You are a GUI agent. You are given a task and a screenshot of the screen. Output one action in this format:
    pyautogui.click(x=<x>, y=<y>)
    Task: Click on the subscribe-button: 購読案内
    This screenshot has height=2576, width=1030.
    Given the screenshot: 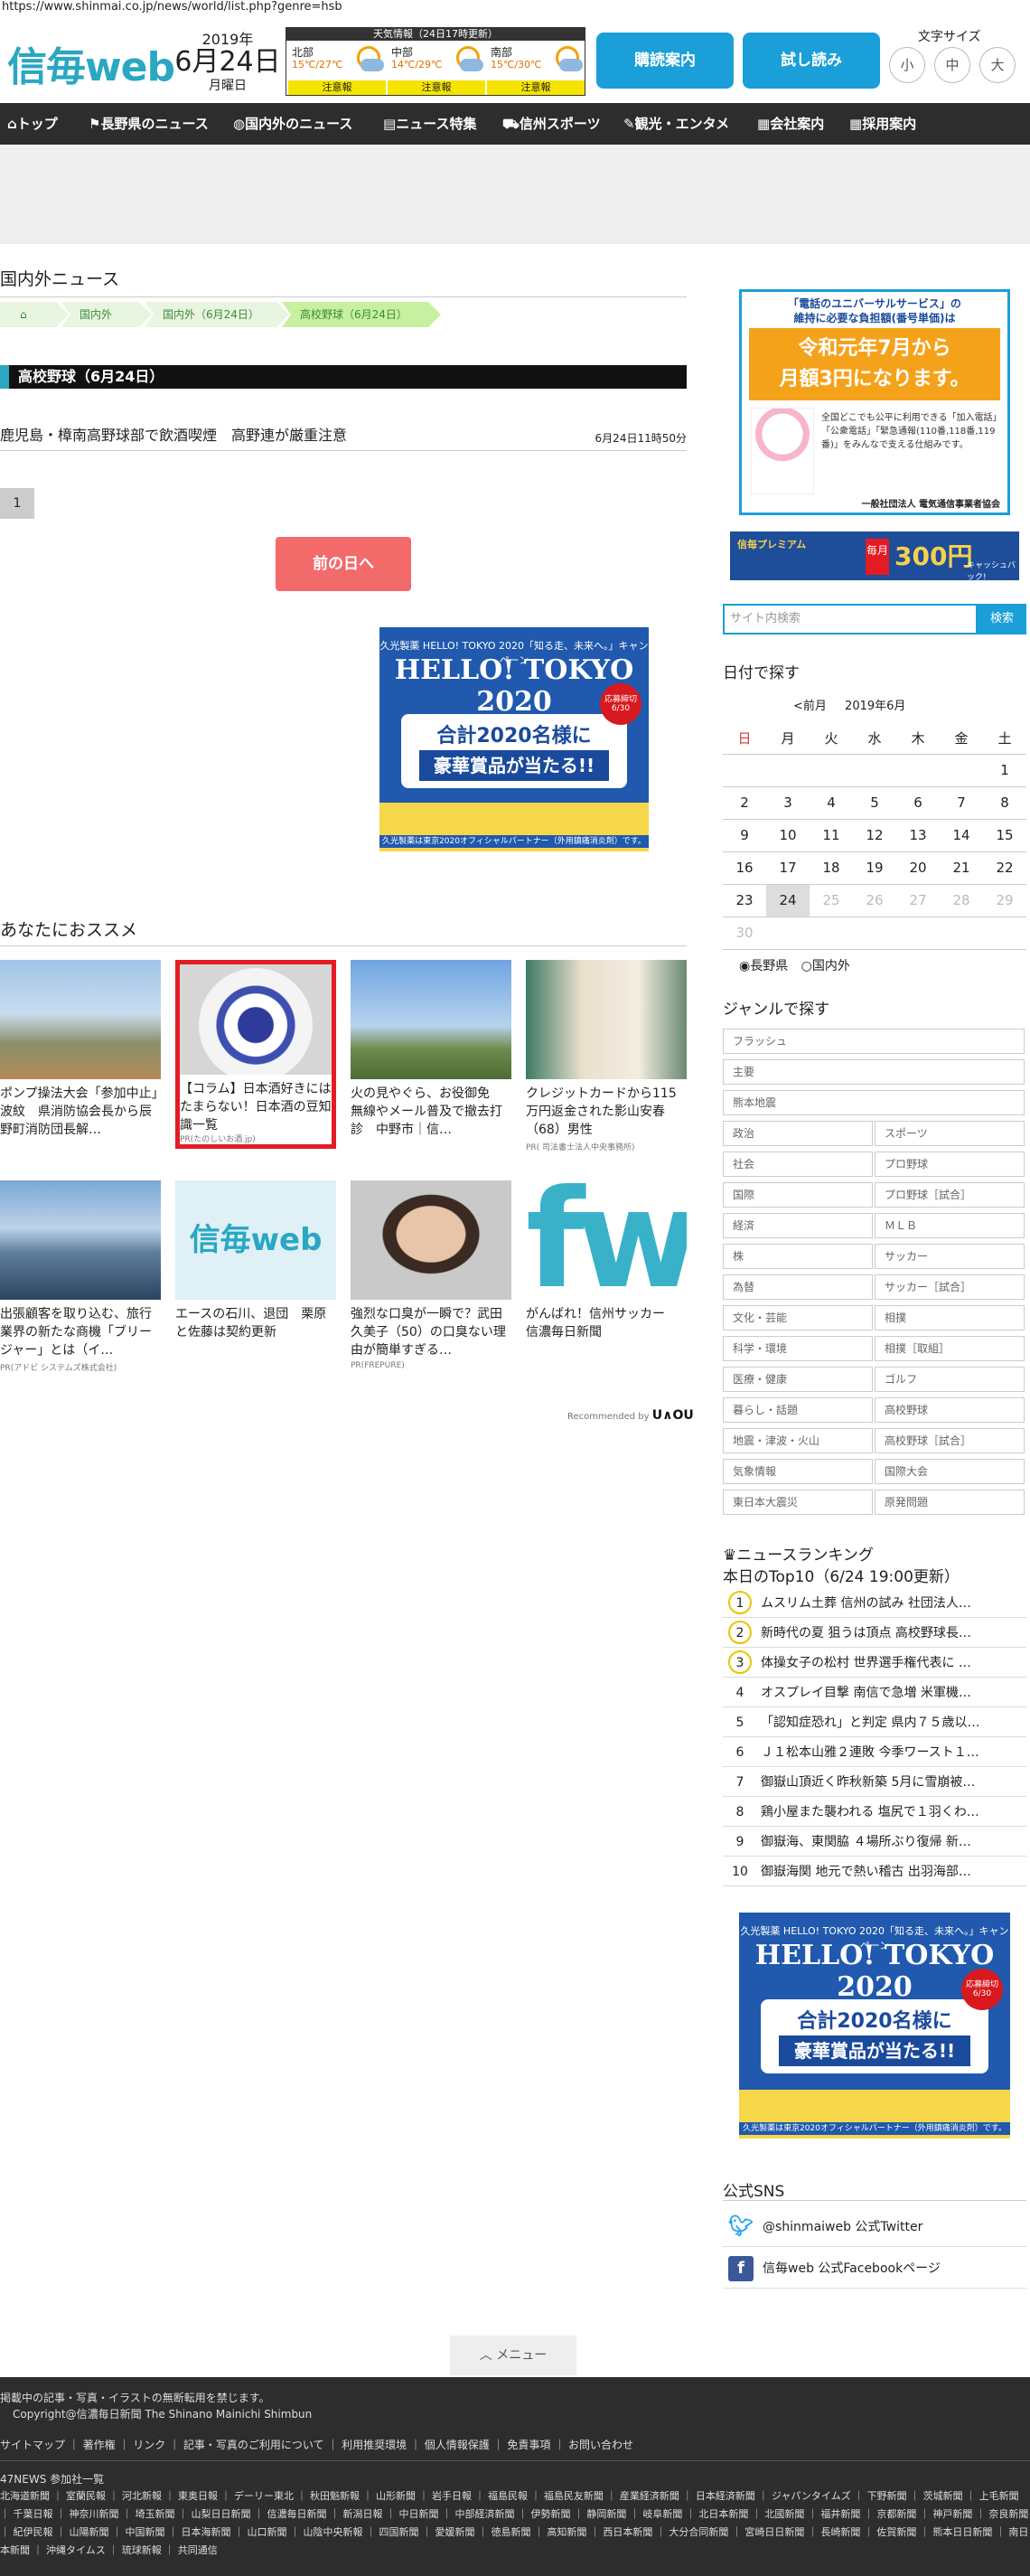 What is the action you would take?
    pyautogui.click(x=665, y=61)
    